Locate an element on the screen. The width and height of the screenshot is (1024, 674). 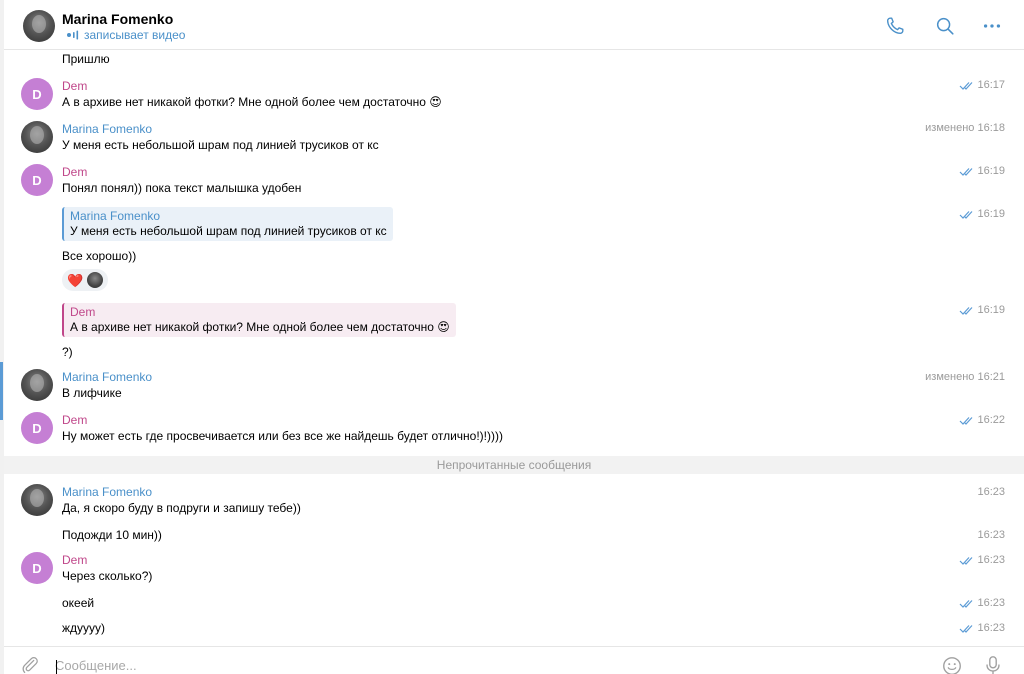
message-time: изменено 16:21 is located at coordinates (965, 377).